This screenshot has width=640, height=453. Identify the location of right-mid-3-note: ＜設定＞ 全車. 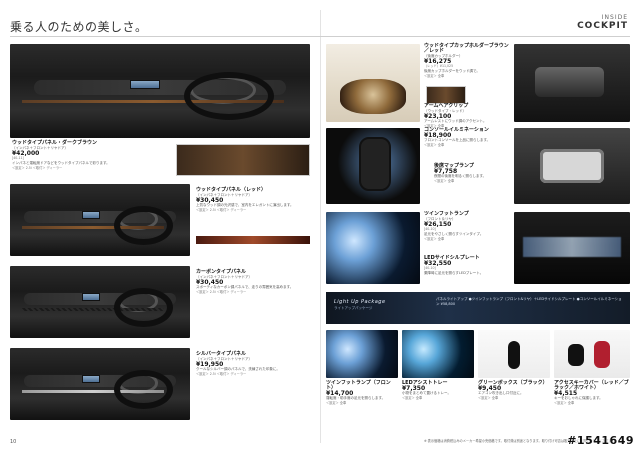
(434, 239).